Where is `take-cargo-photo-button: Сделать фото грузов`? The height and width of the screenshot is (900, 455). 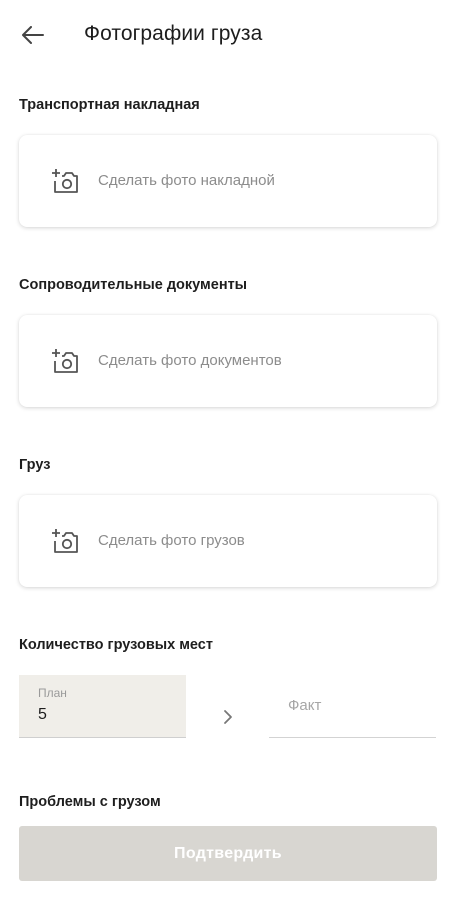
take-cargo-photo-button: Сделать фото грузов is located at coordinates (228, 541).